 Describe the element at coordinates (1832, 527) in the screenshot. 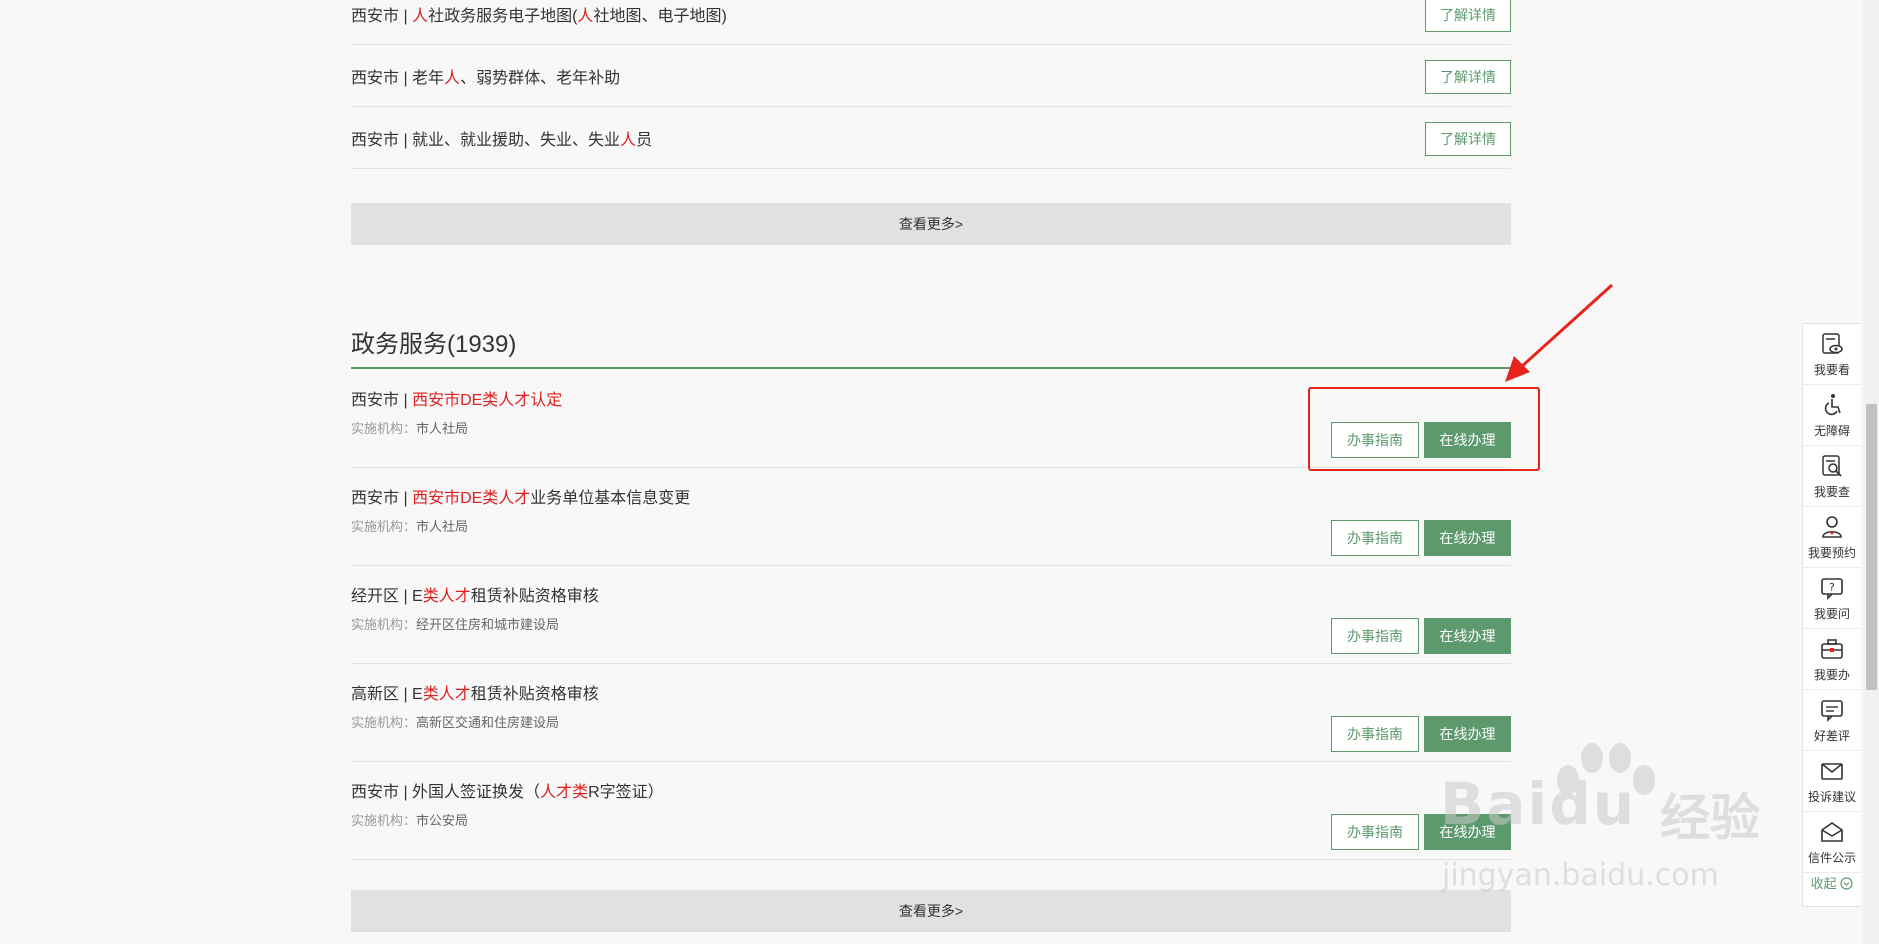

I see `person-icon` at that location.